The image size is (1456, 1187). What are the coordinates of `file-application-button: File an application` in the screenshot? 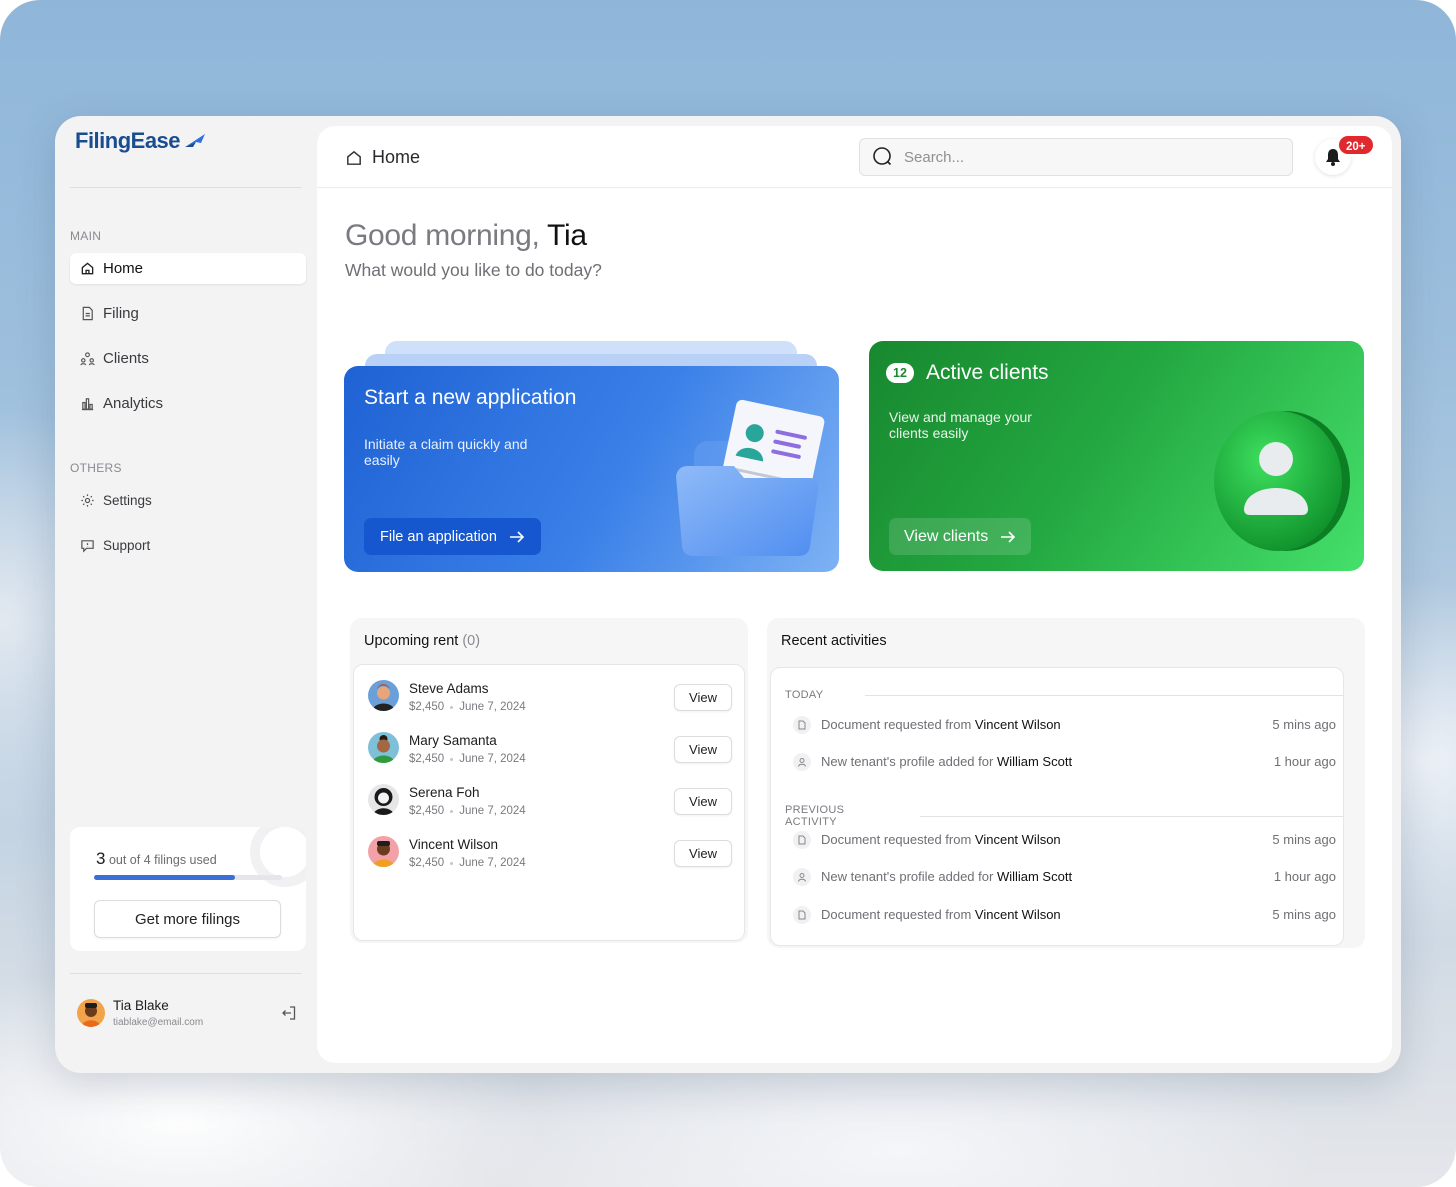 It's located at (452, 536).